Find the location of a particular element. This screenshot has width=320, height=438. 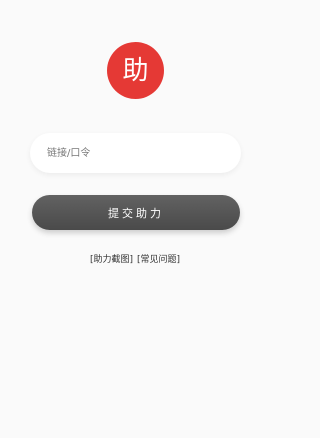

link-input-container is located at coordinates (135, 153).